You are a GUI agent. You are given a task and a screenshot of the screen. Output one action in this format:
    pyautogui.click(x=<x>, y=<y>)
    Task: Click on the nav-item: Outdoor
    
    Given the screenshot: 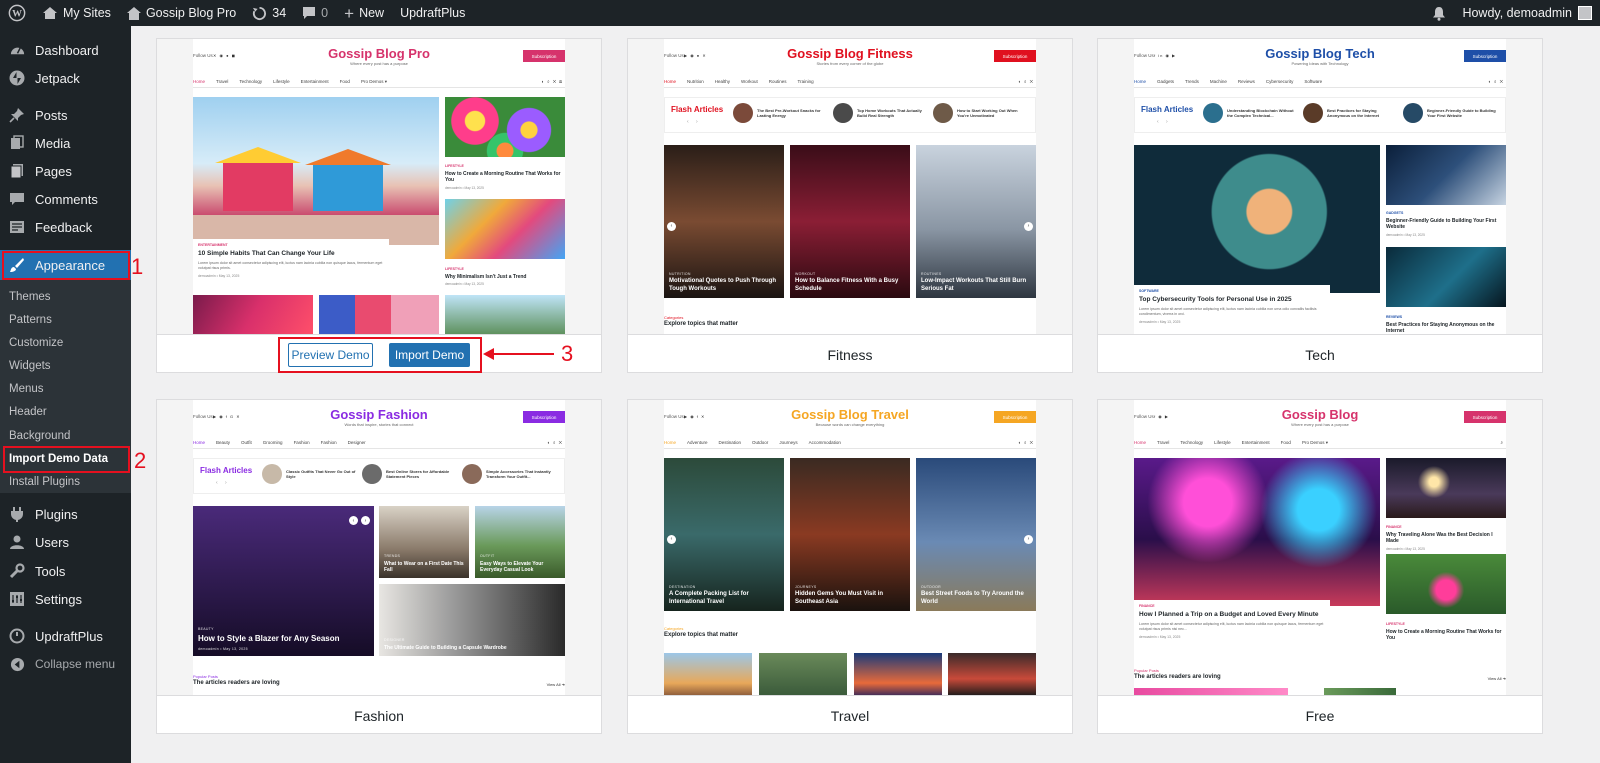 What is the action you would take?
    pyautogui.click(x=760, y=442)
    